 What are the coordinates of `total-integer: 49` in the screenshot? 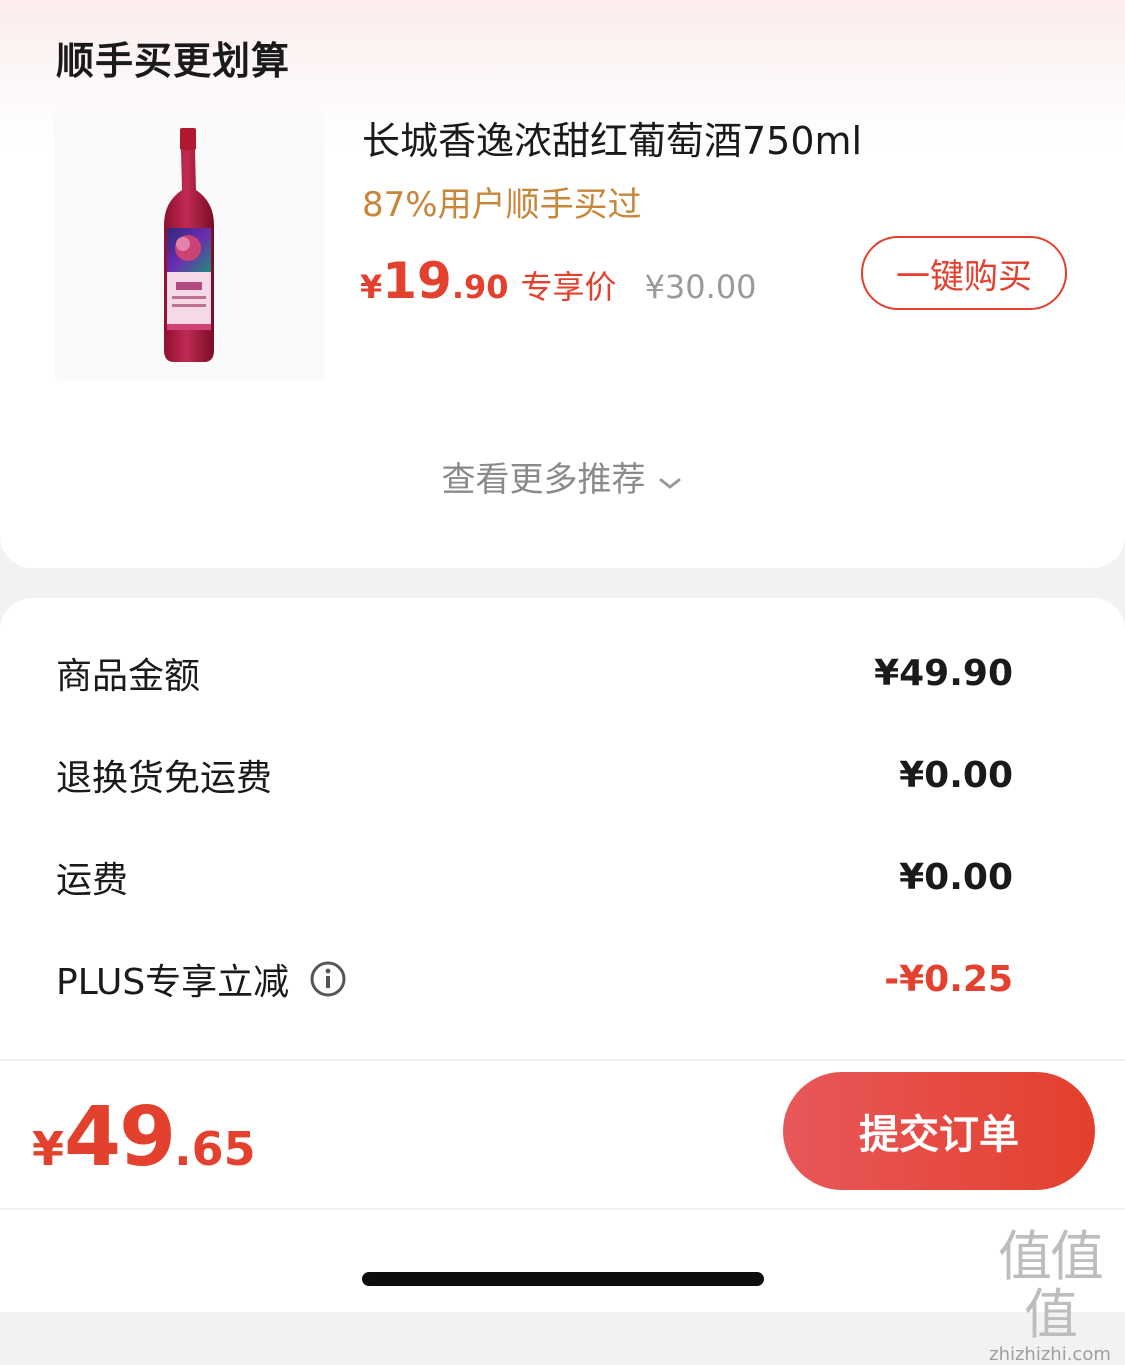 It's located at (120, 1137).